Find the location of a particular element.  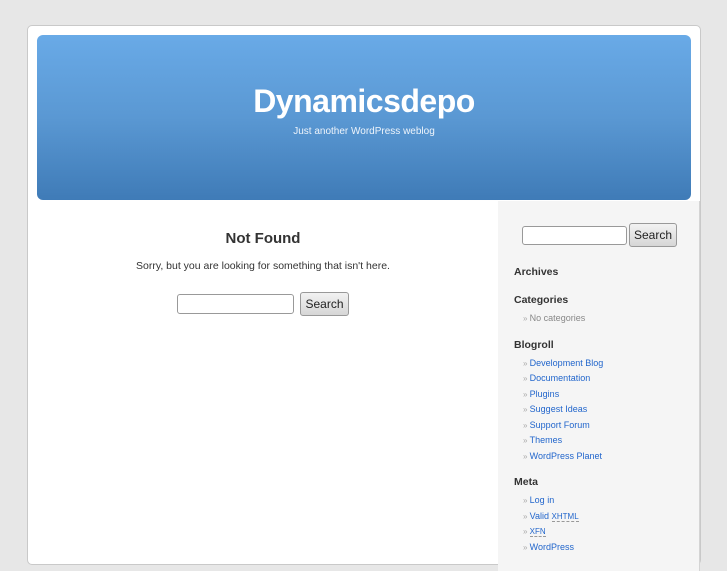

xfn-abbr: XFN is located at coordinates (537, 532).